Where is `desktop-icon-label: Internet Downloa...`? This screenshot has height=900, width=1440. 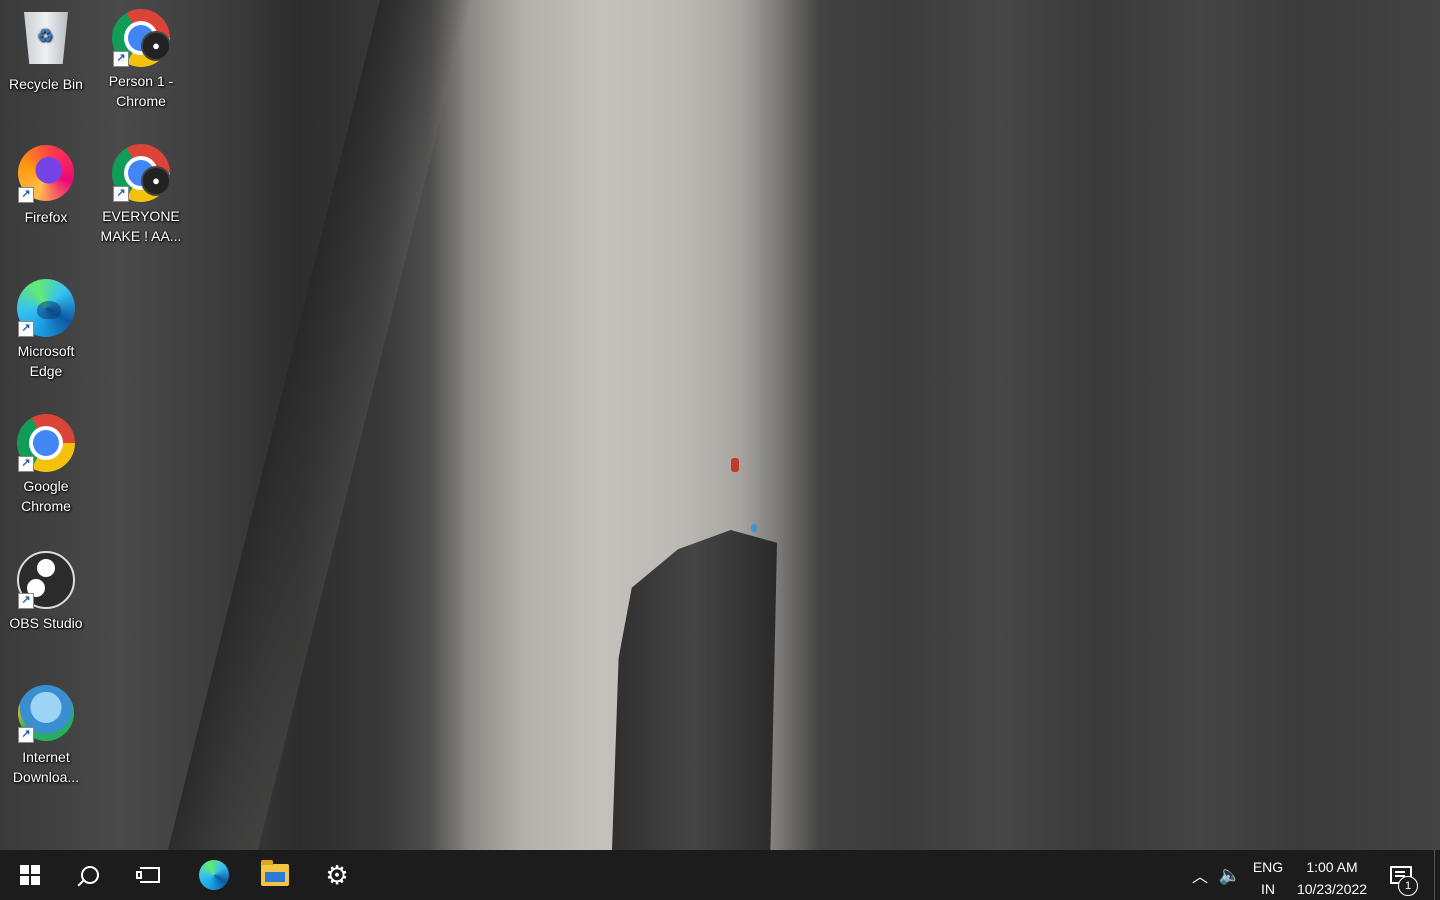 desktop-icon-label: Internet Downloa... is located at coordinates (46, 767).